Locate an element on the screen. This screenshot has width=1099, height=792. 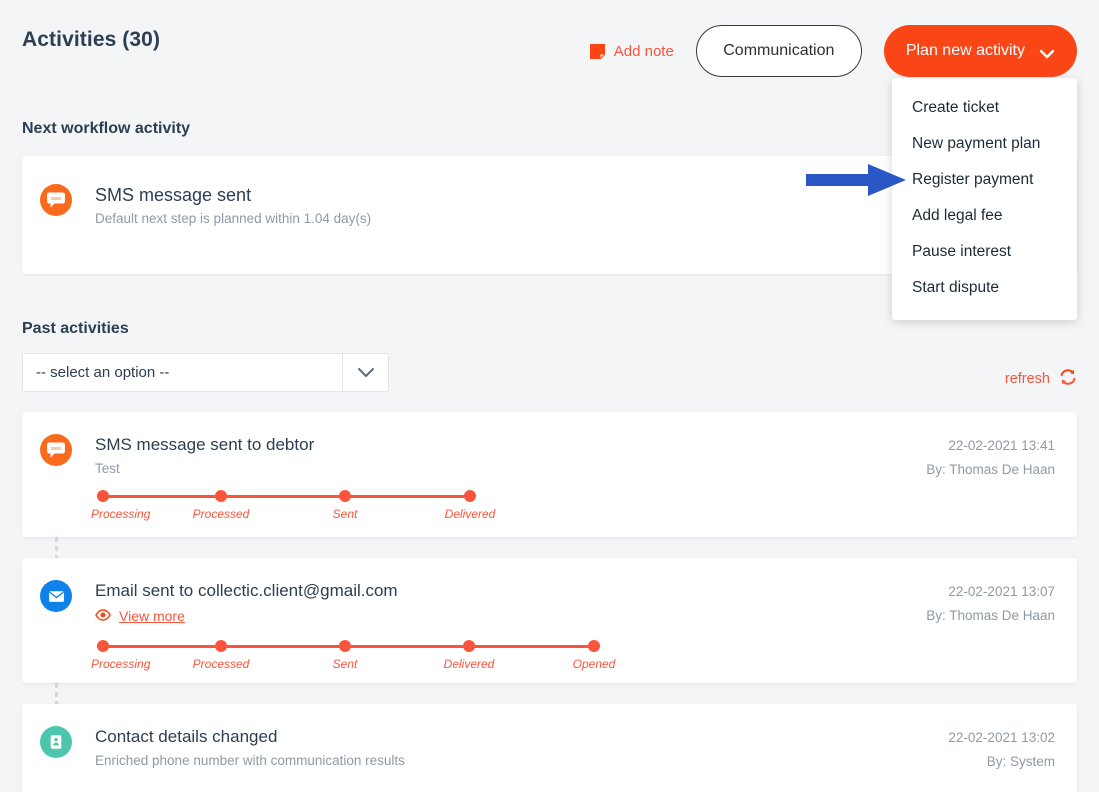
select-value: -- select an option -- is located at coordinates (103, 372).